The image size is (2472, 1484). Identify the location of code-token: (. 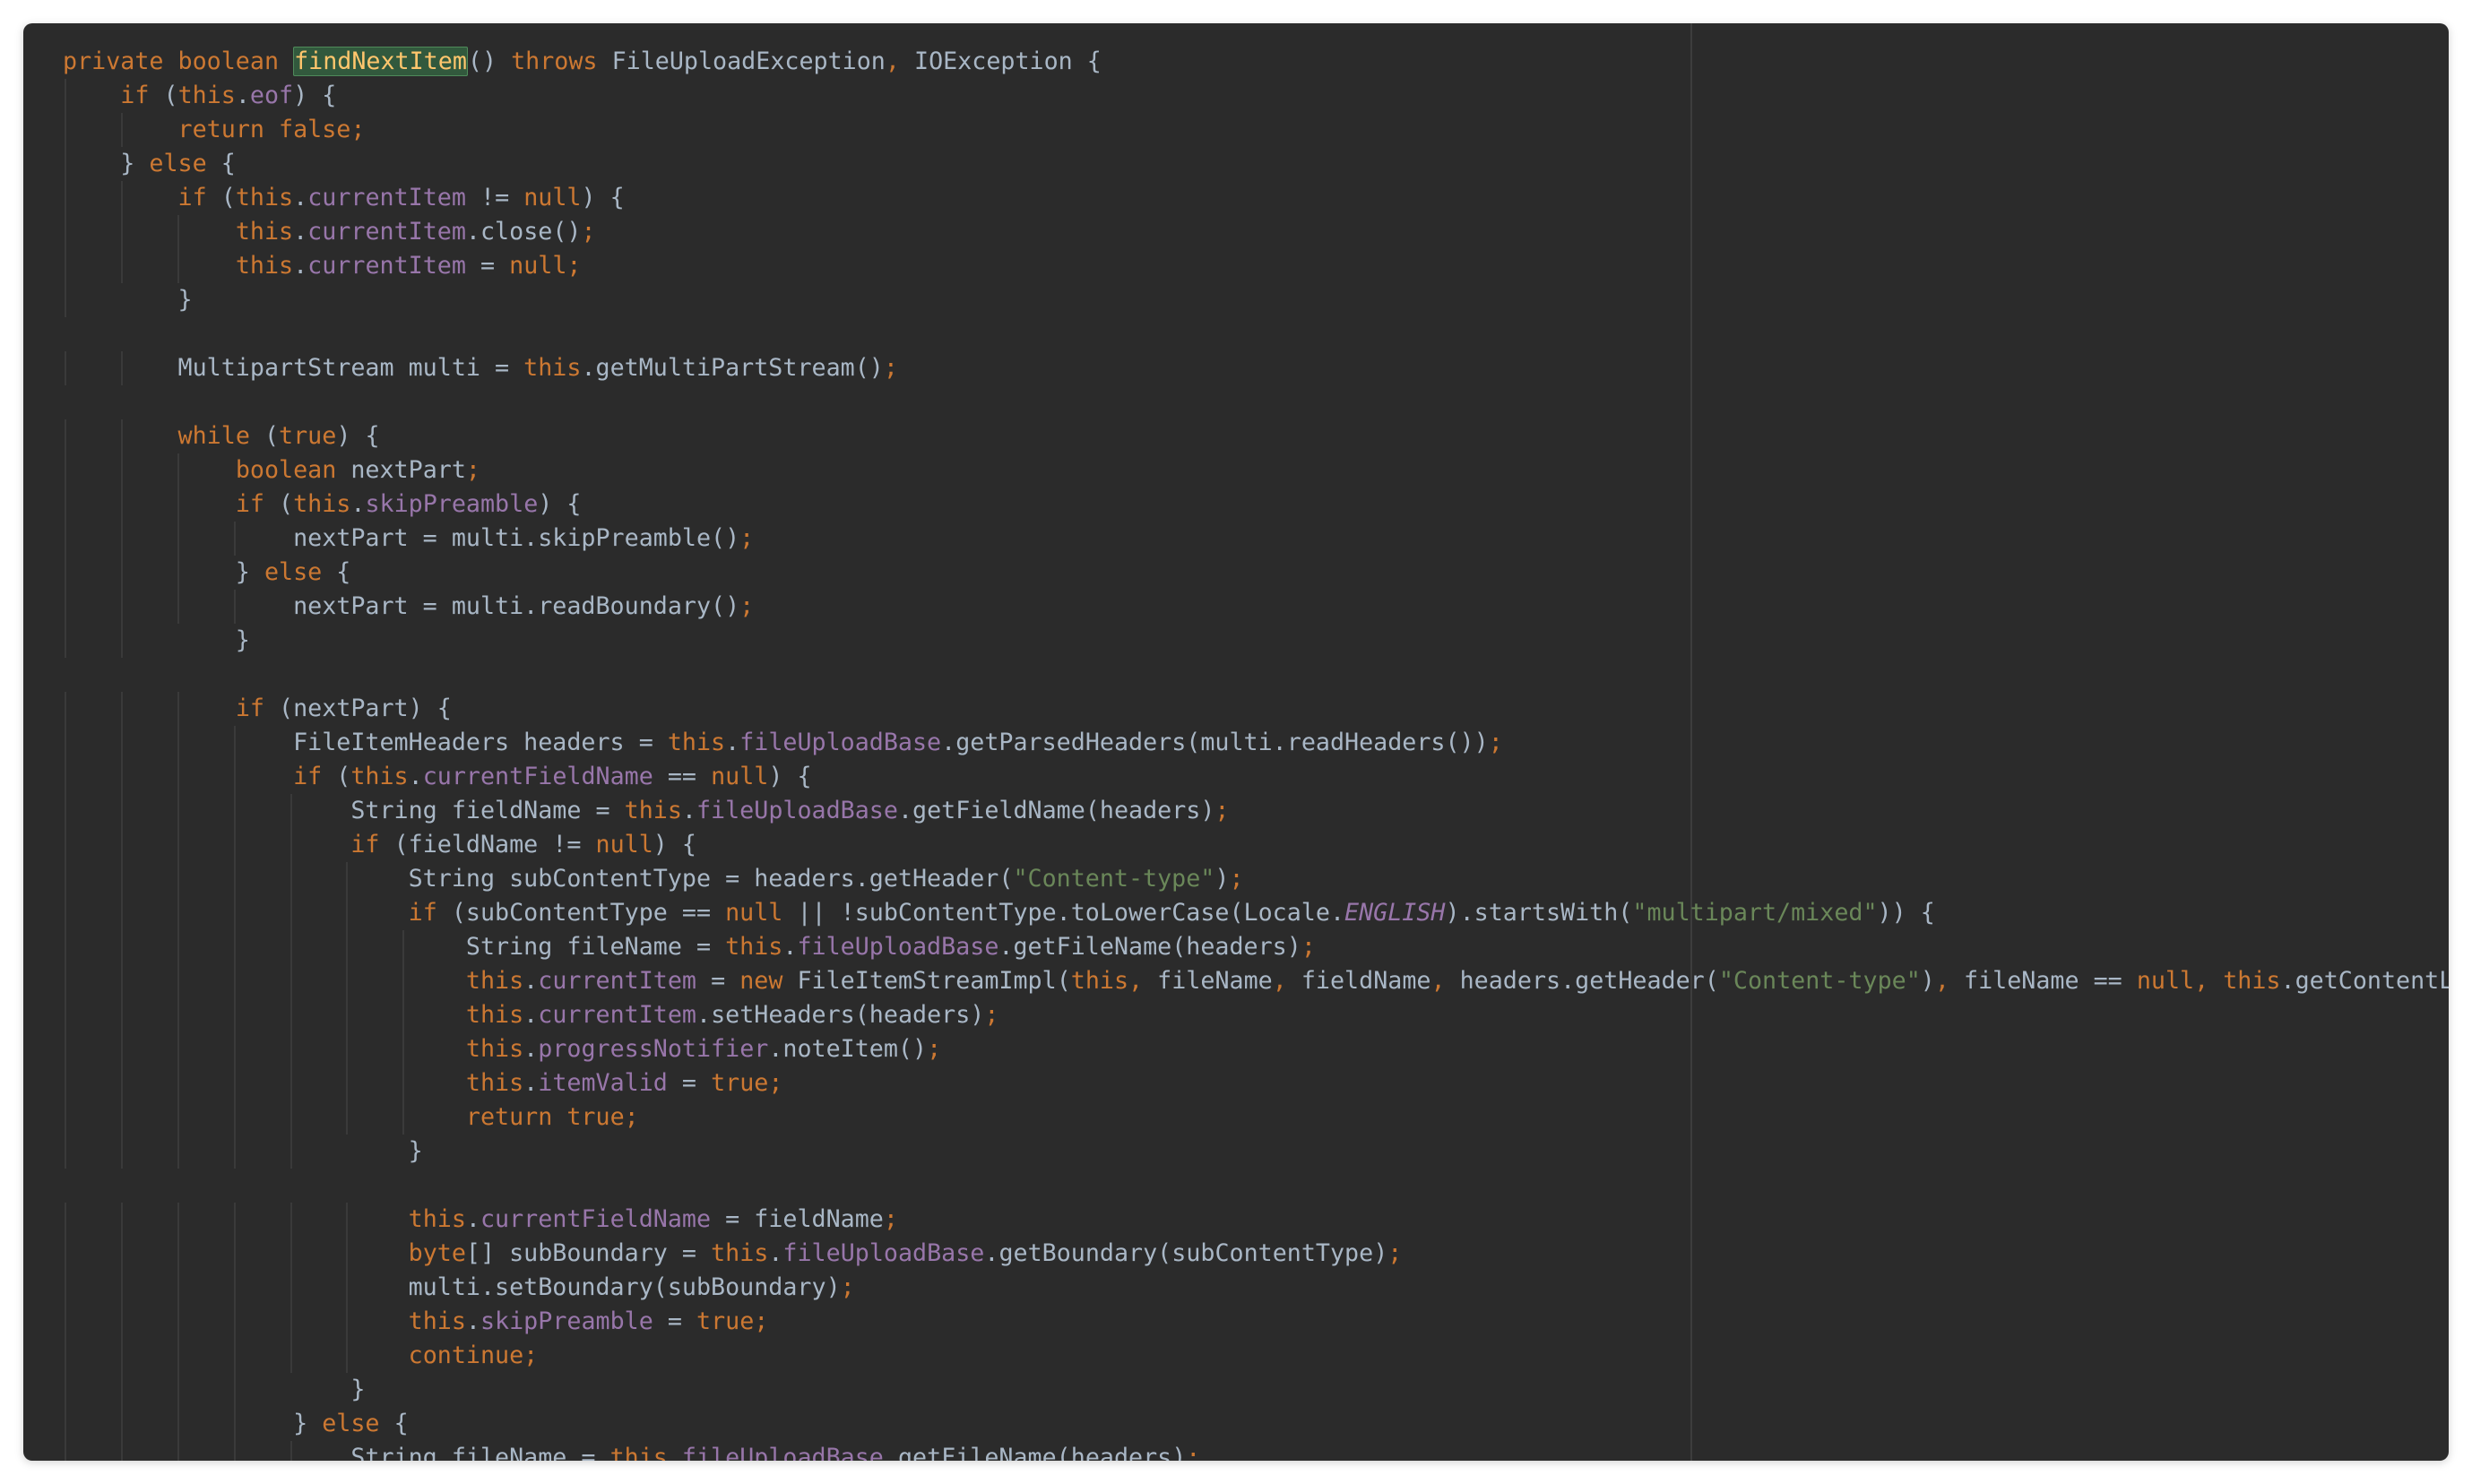
(286, 504).